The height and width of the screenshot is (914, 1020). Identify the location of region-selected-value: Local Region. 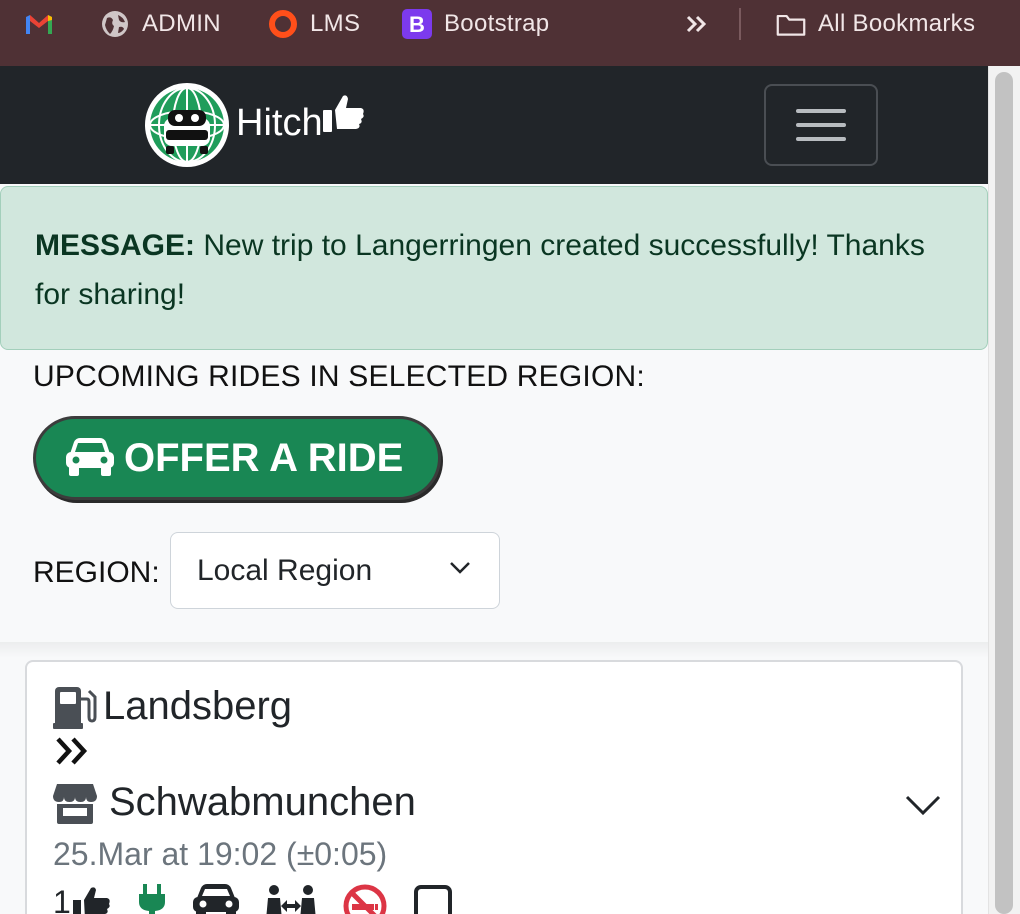
(285, 570).